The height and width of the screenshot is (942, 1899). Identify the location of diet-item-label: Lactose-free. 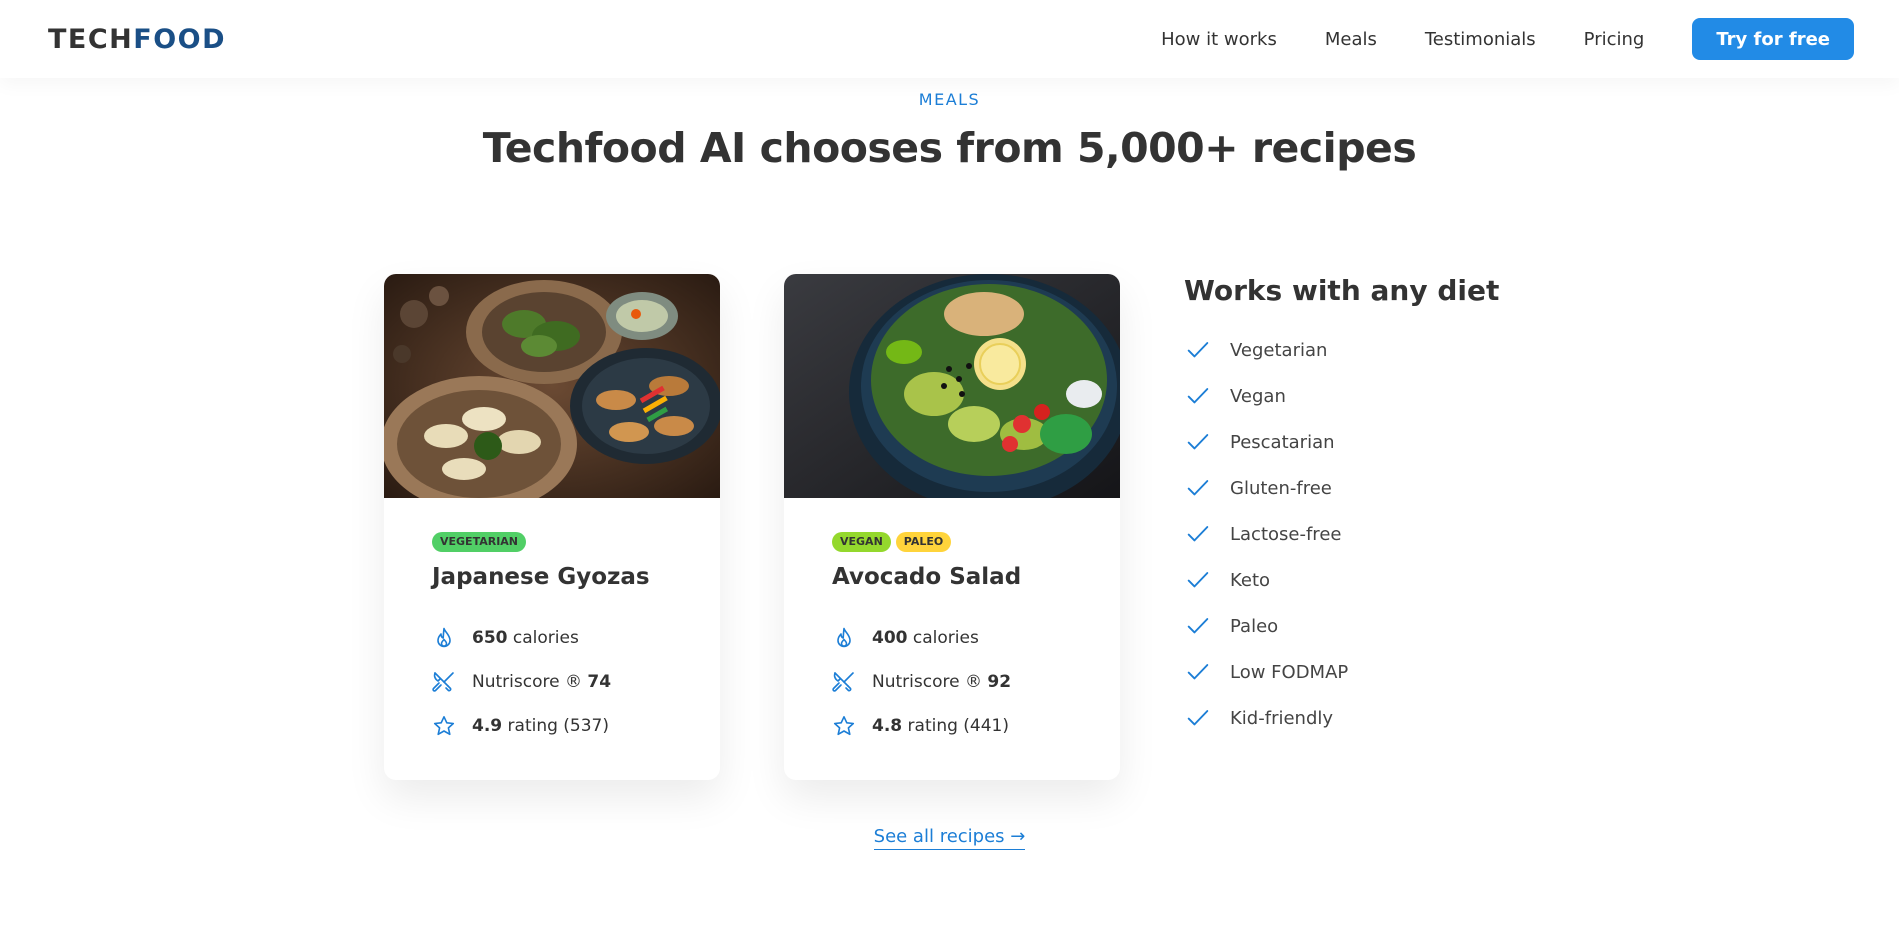
(1286, 534).